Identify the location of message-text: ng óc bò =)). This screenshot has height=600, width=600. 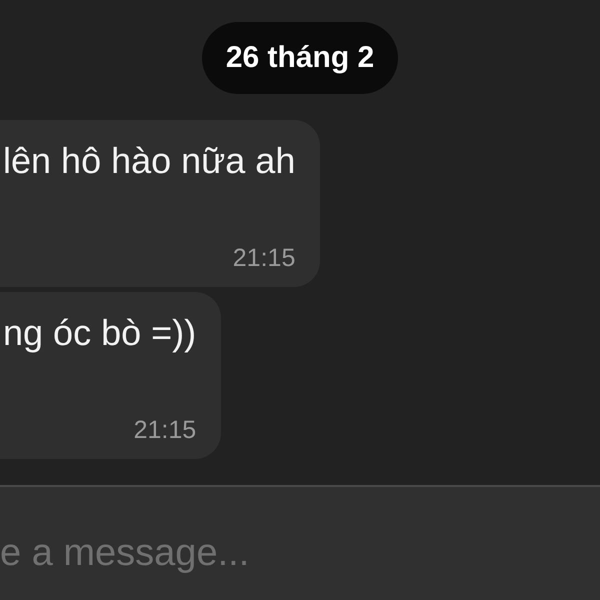
(99, 333).